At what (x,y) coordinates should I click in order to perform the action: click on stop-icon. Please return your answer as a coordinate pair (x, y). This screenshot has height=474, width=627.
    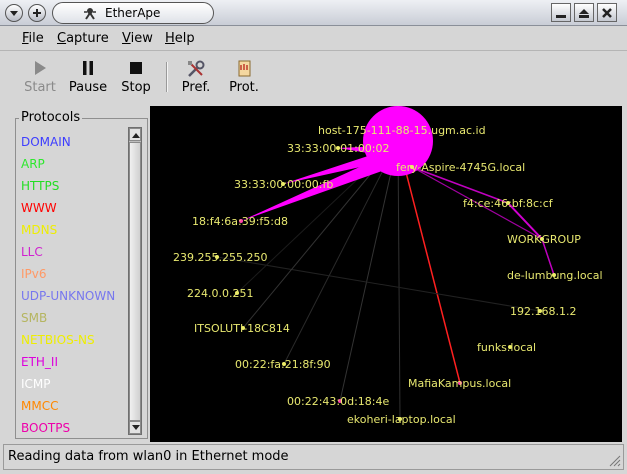
    Looking at the image, I should click on (136, 68).